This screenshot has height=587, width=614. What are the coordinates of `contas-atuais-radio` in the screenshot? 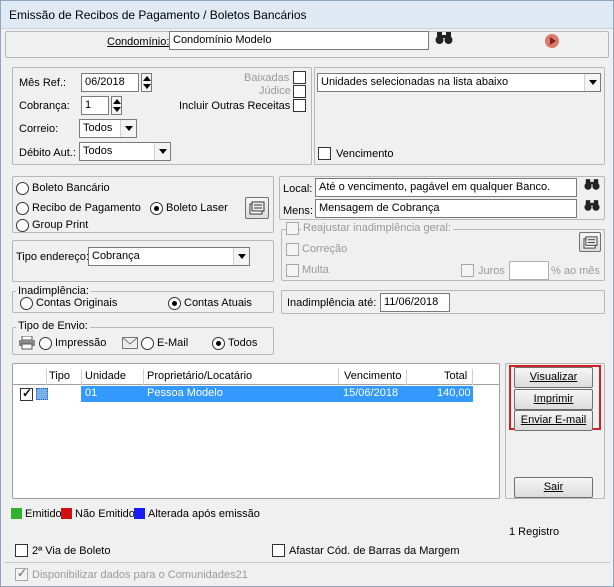 It's located at (174, 303).